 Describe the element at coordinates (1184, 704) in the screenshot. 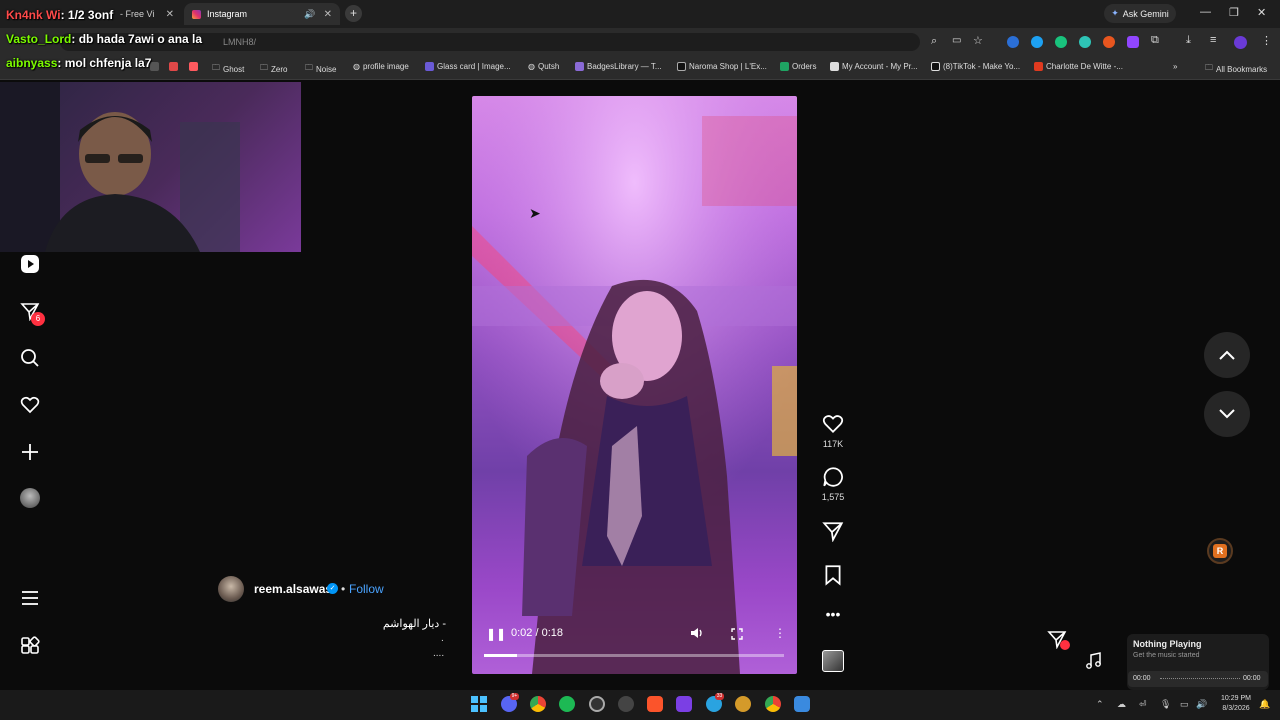

I see `network-icon: ▭` at that location.